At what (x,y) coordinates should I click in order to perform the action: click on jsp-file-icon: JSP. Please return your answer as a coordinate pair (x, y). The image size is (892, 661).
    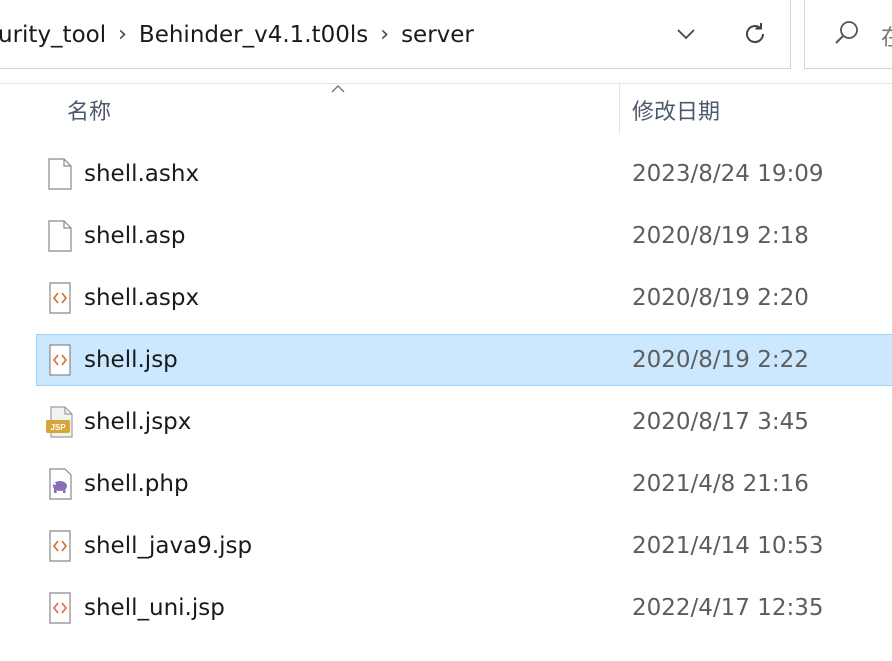
    Looking at the image, I should click on (59, 422).